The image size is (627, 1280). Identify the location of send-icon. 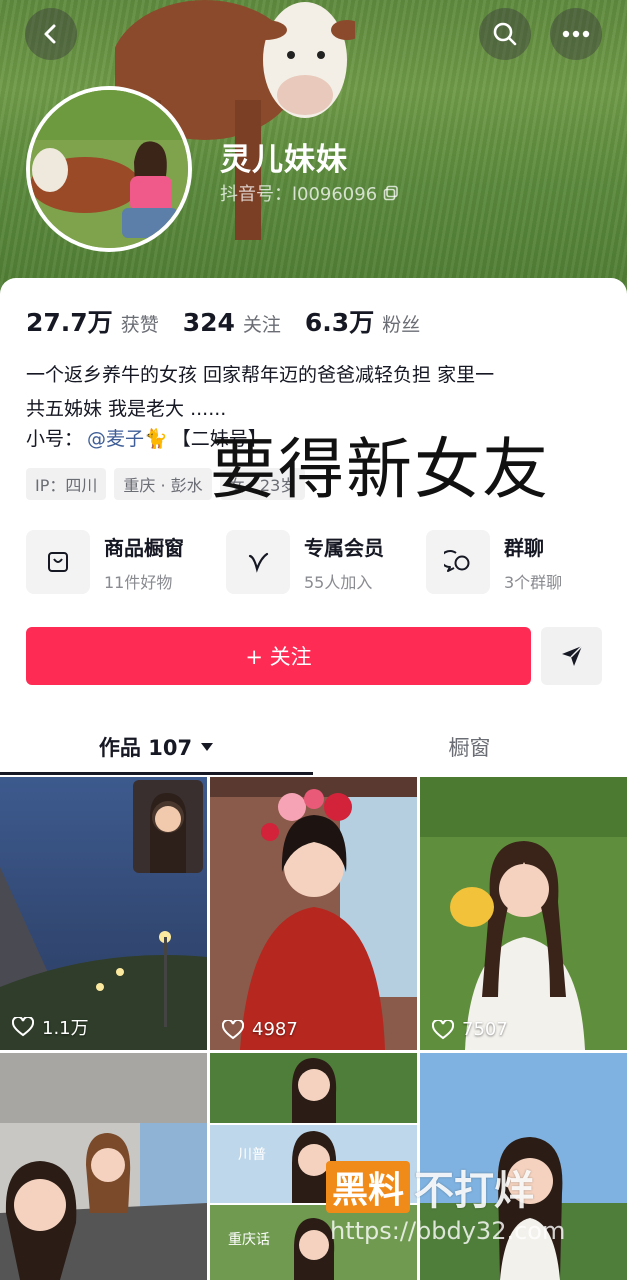
(572, 655).